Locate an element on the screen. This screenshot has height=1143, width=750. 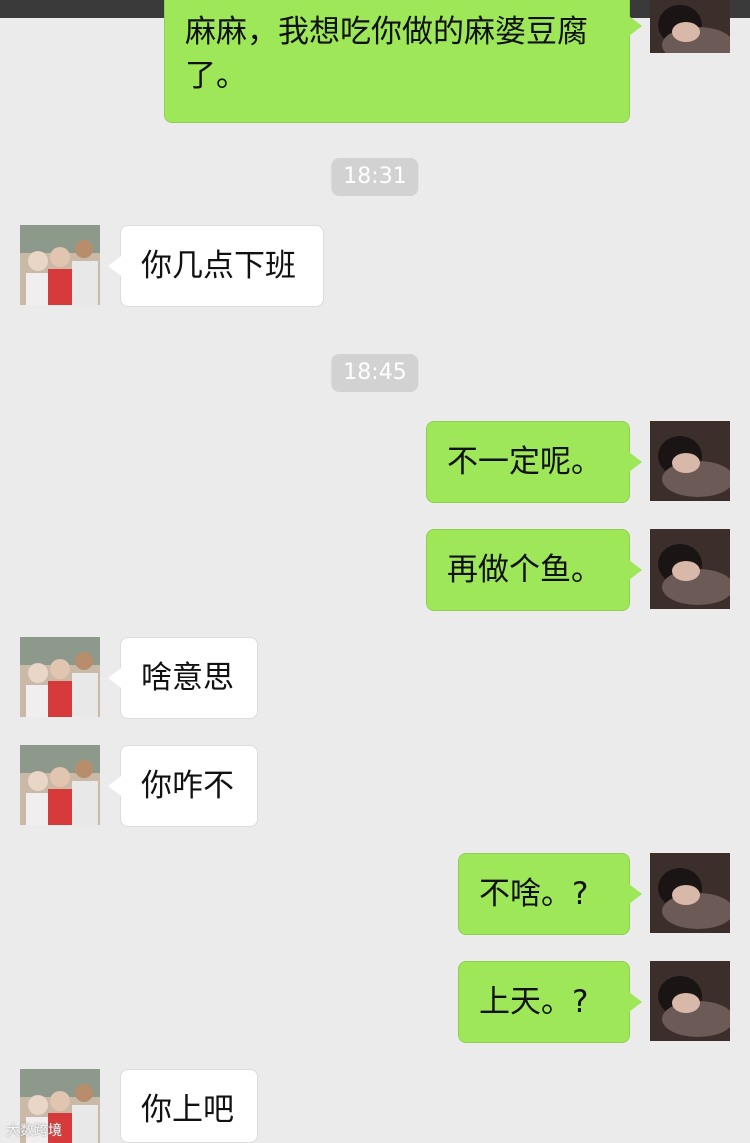
message-bubble-outgoing: 不一定呢。 is located at coordinates (534, 462).